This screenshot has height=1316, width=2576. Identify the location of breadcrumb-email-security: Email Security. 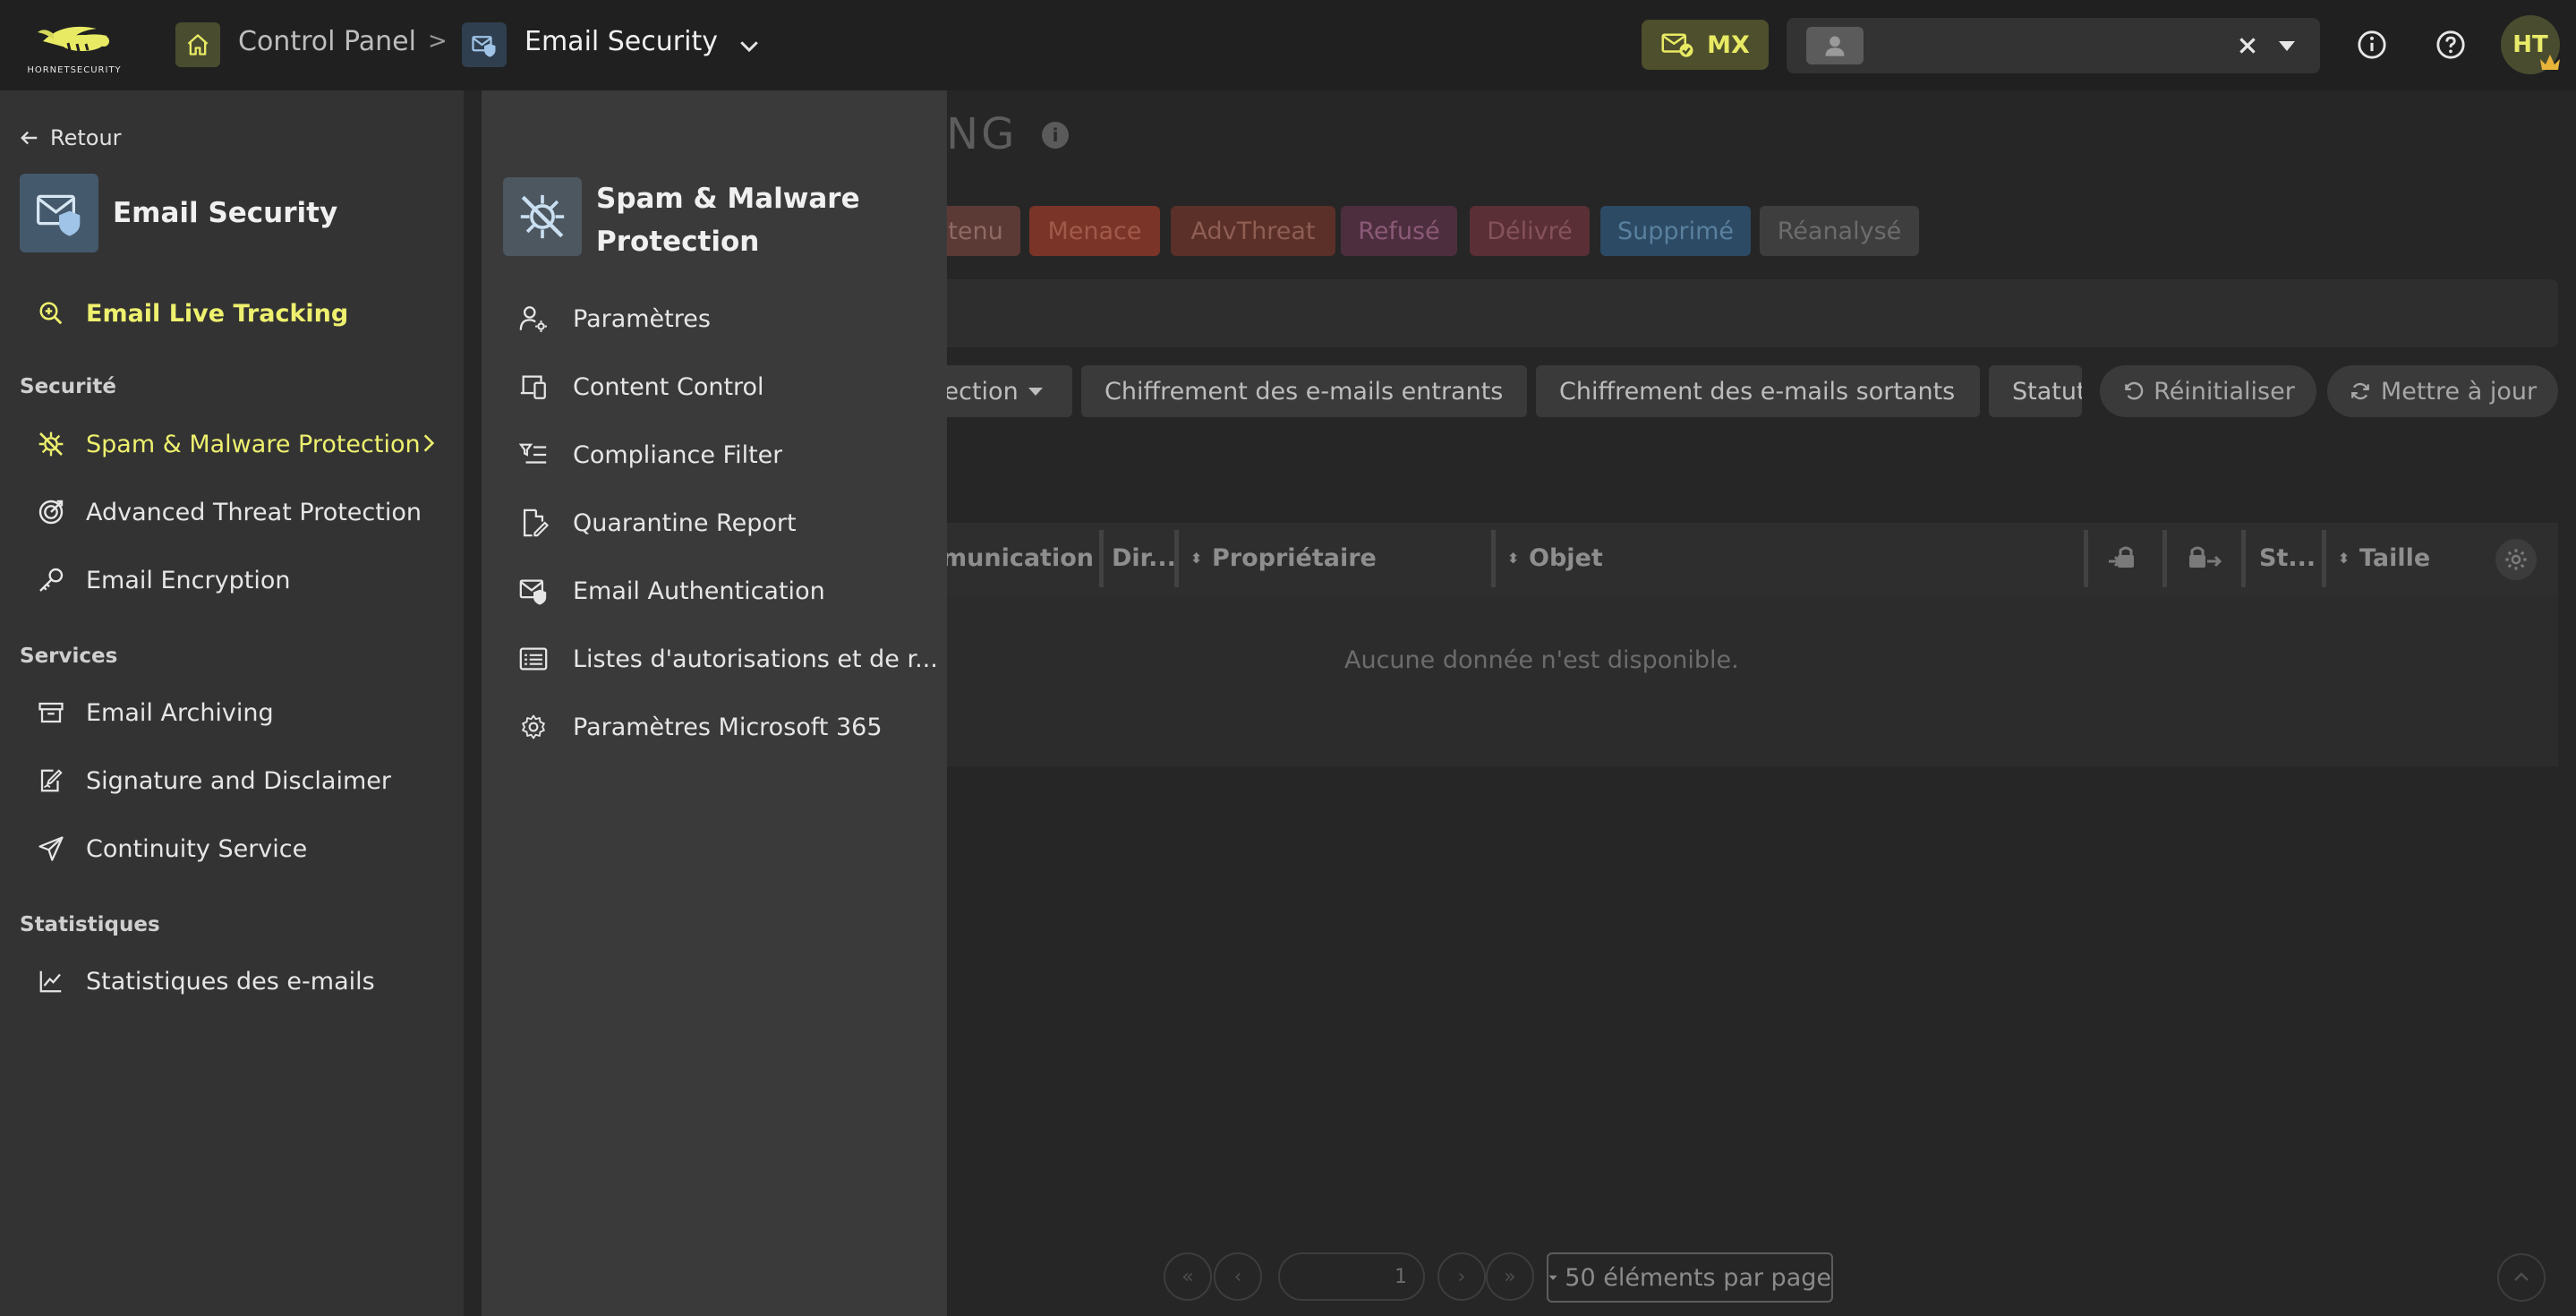
(621, 41).